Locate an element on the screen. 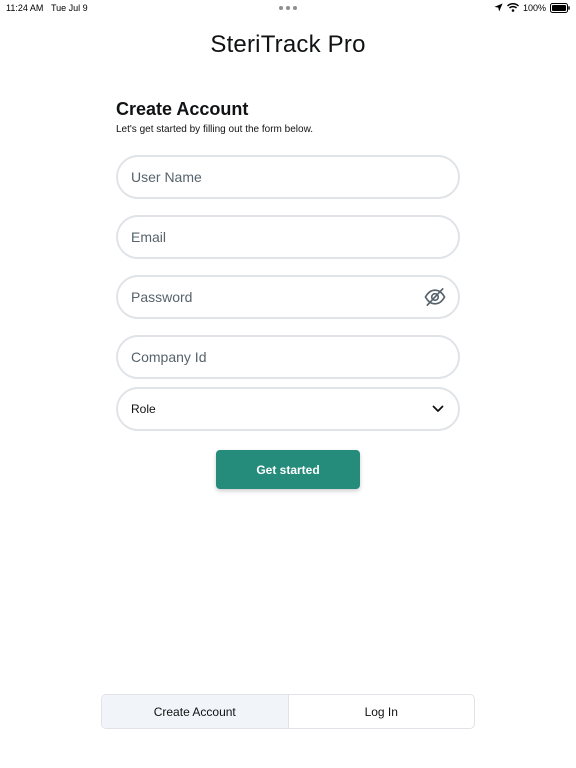 The width and height of the screenshot is (576, 768). status-bar: 11:24 AM Tue Jul 9 100% is located at coordinates (288, 8).